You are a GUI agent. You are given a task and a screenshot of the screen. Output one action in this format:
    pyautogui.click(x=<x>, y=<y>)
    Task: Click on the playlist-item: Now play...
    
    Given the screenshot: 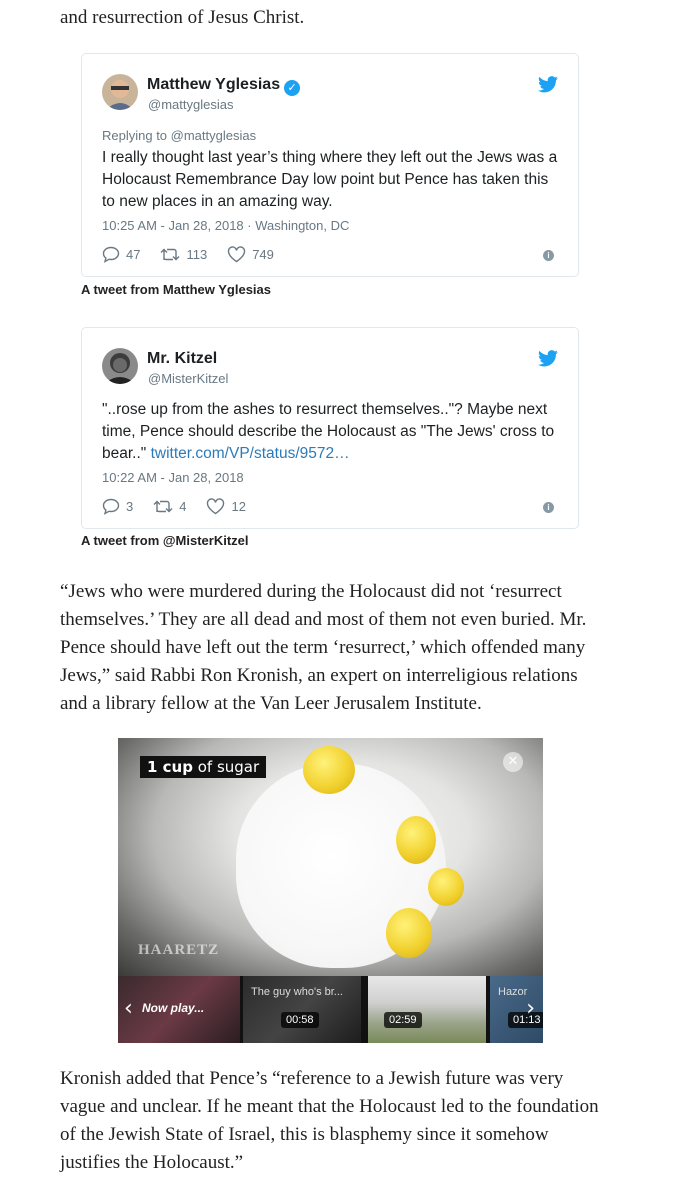 What is the action you would take?
    pyautogui.click(x=179, y=1009)
    